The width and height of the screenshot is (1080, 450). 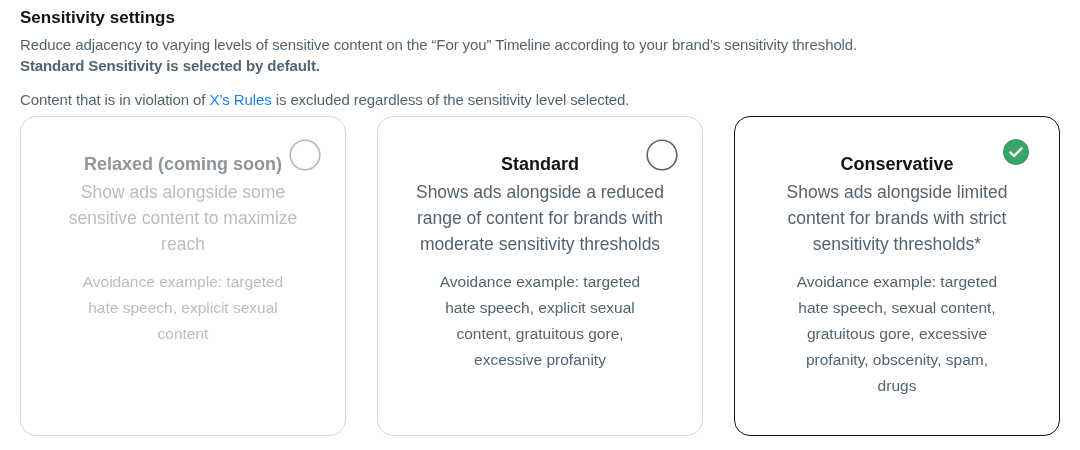 I want to click on default-note: Standard Sensitivity is selected by default., so click(x=170, y=66).